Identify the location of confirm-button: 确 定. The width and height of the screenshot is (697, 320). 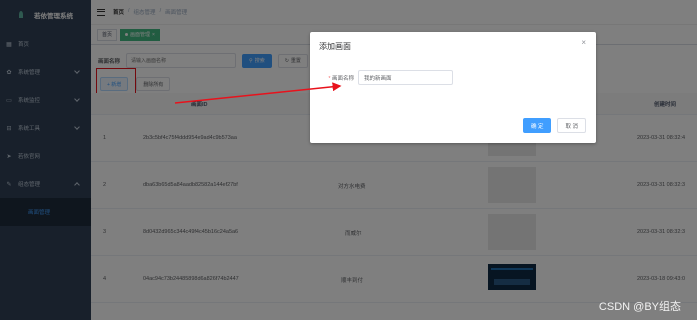
(537, 125).